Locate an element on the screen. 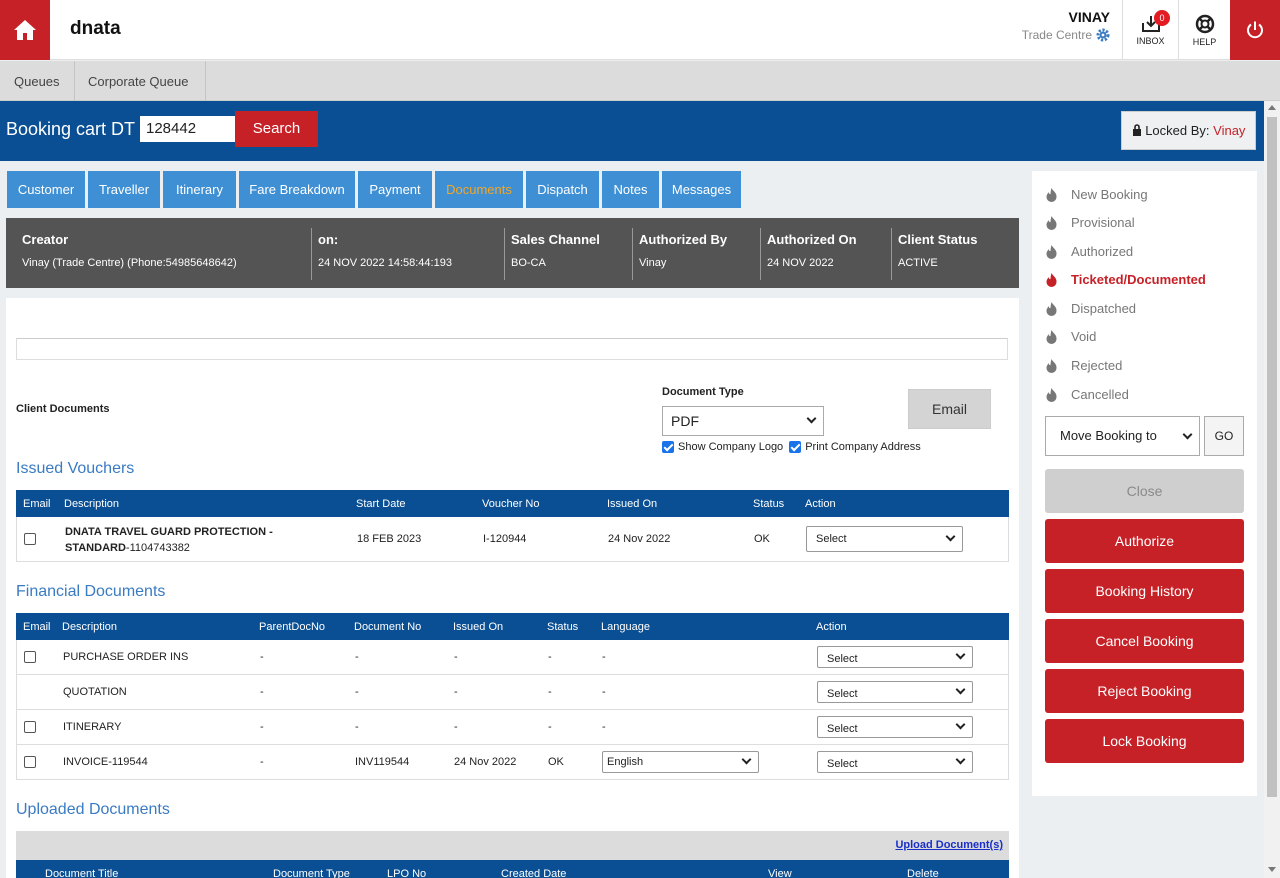 This screenshot has width=1280, height=878. status-label: New Booking is located at coordinates (1109, 194).